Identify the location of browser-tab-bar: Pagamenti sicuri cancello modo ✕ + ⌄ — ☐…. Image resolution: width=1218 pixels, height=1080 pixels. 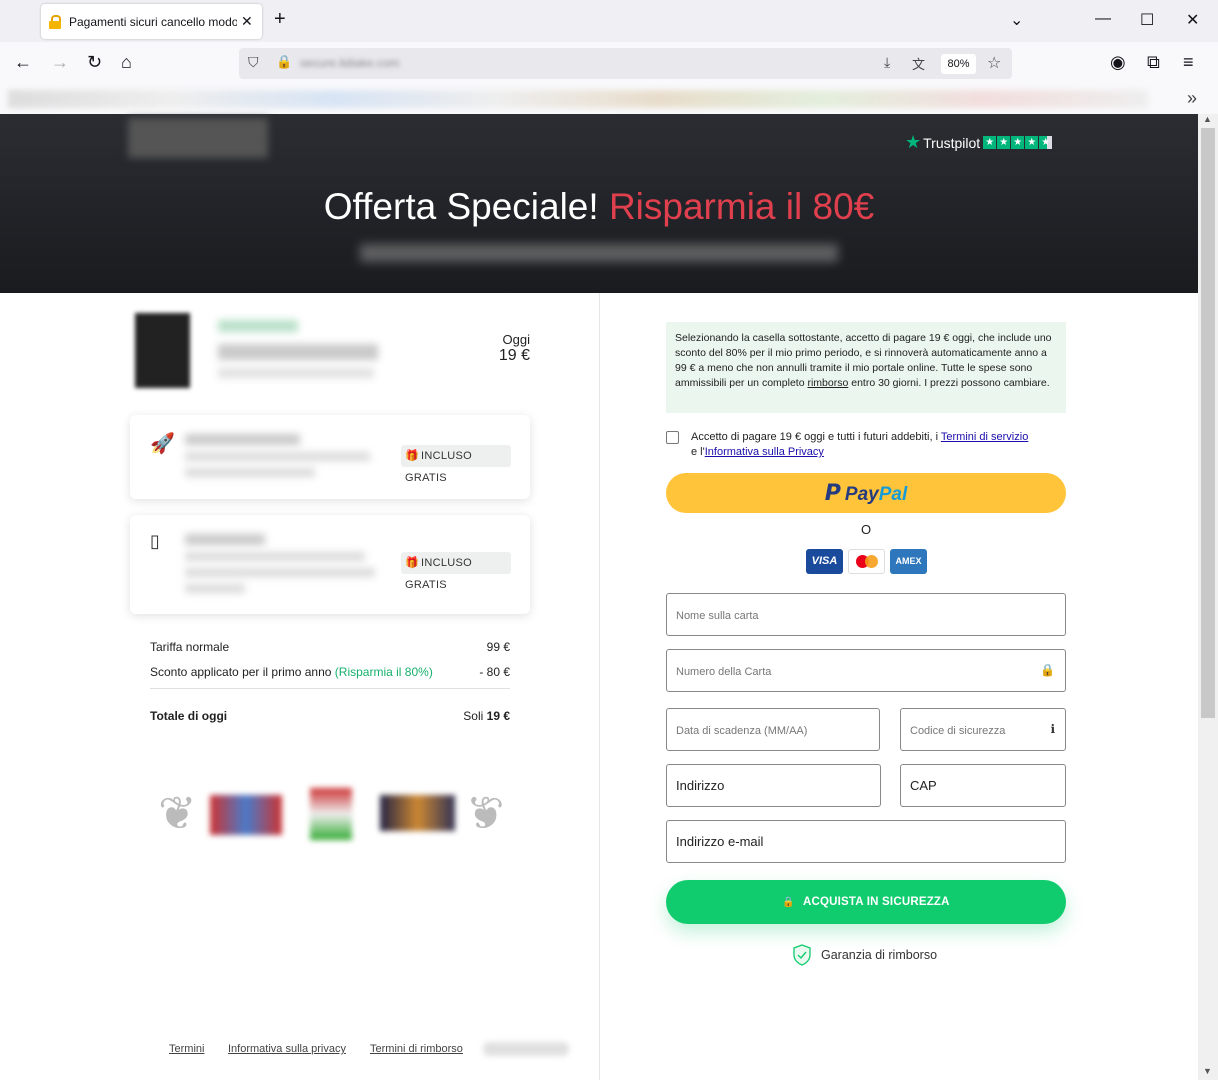
(609, 21).